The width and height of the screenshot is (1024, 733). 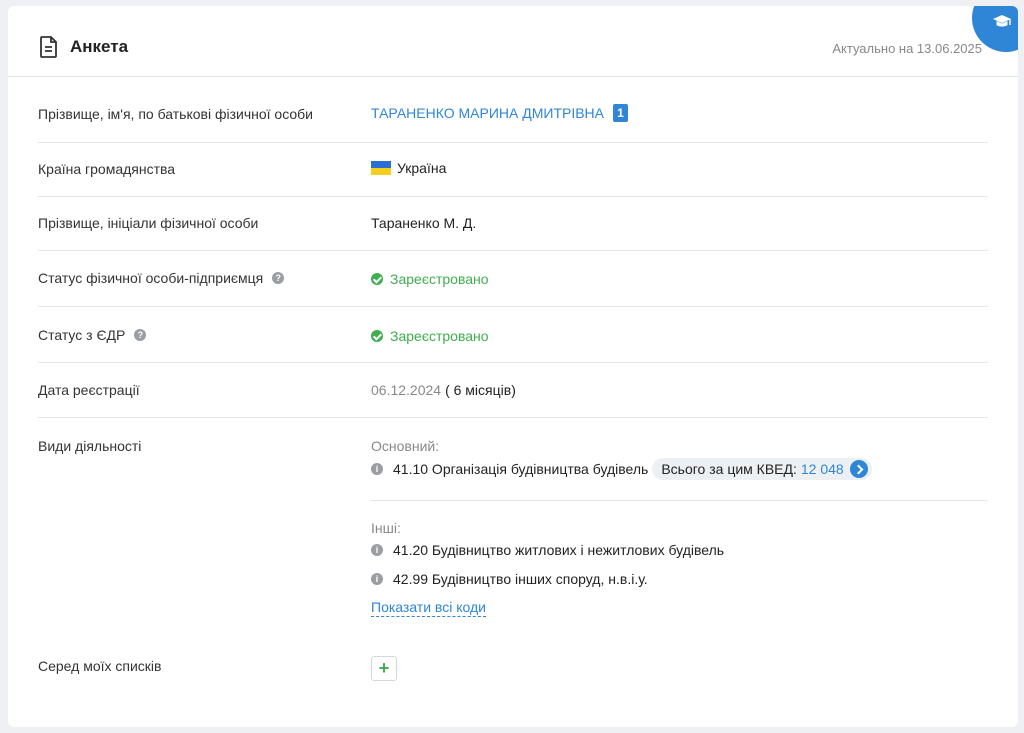 I want to click on full-name-value-wrap: ТАРАНЕНКО МАРИНА ДМИТРІВНА 1, so click(x=500, y=113).